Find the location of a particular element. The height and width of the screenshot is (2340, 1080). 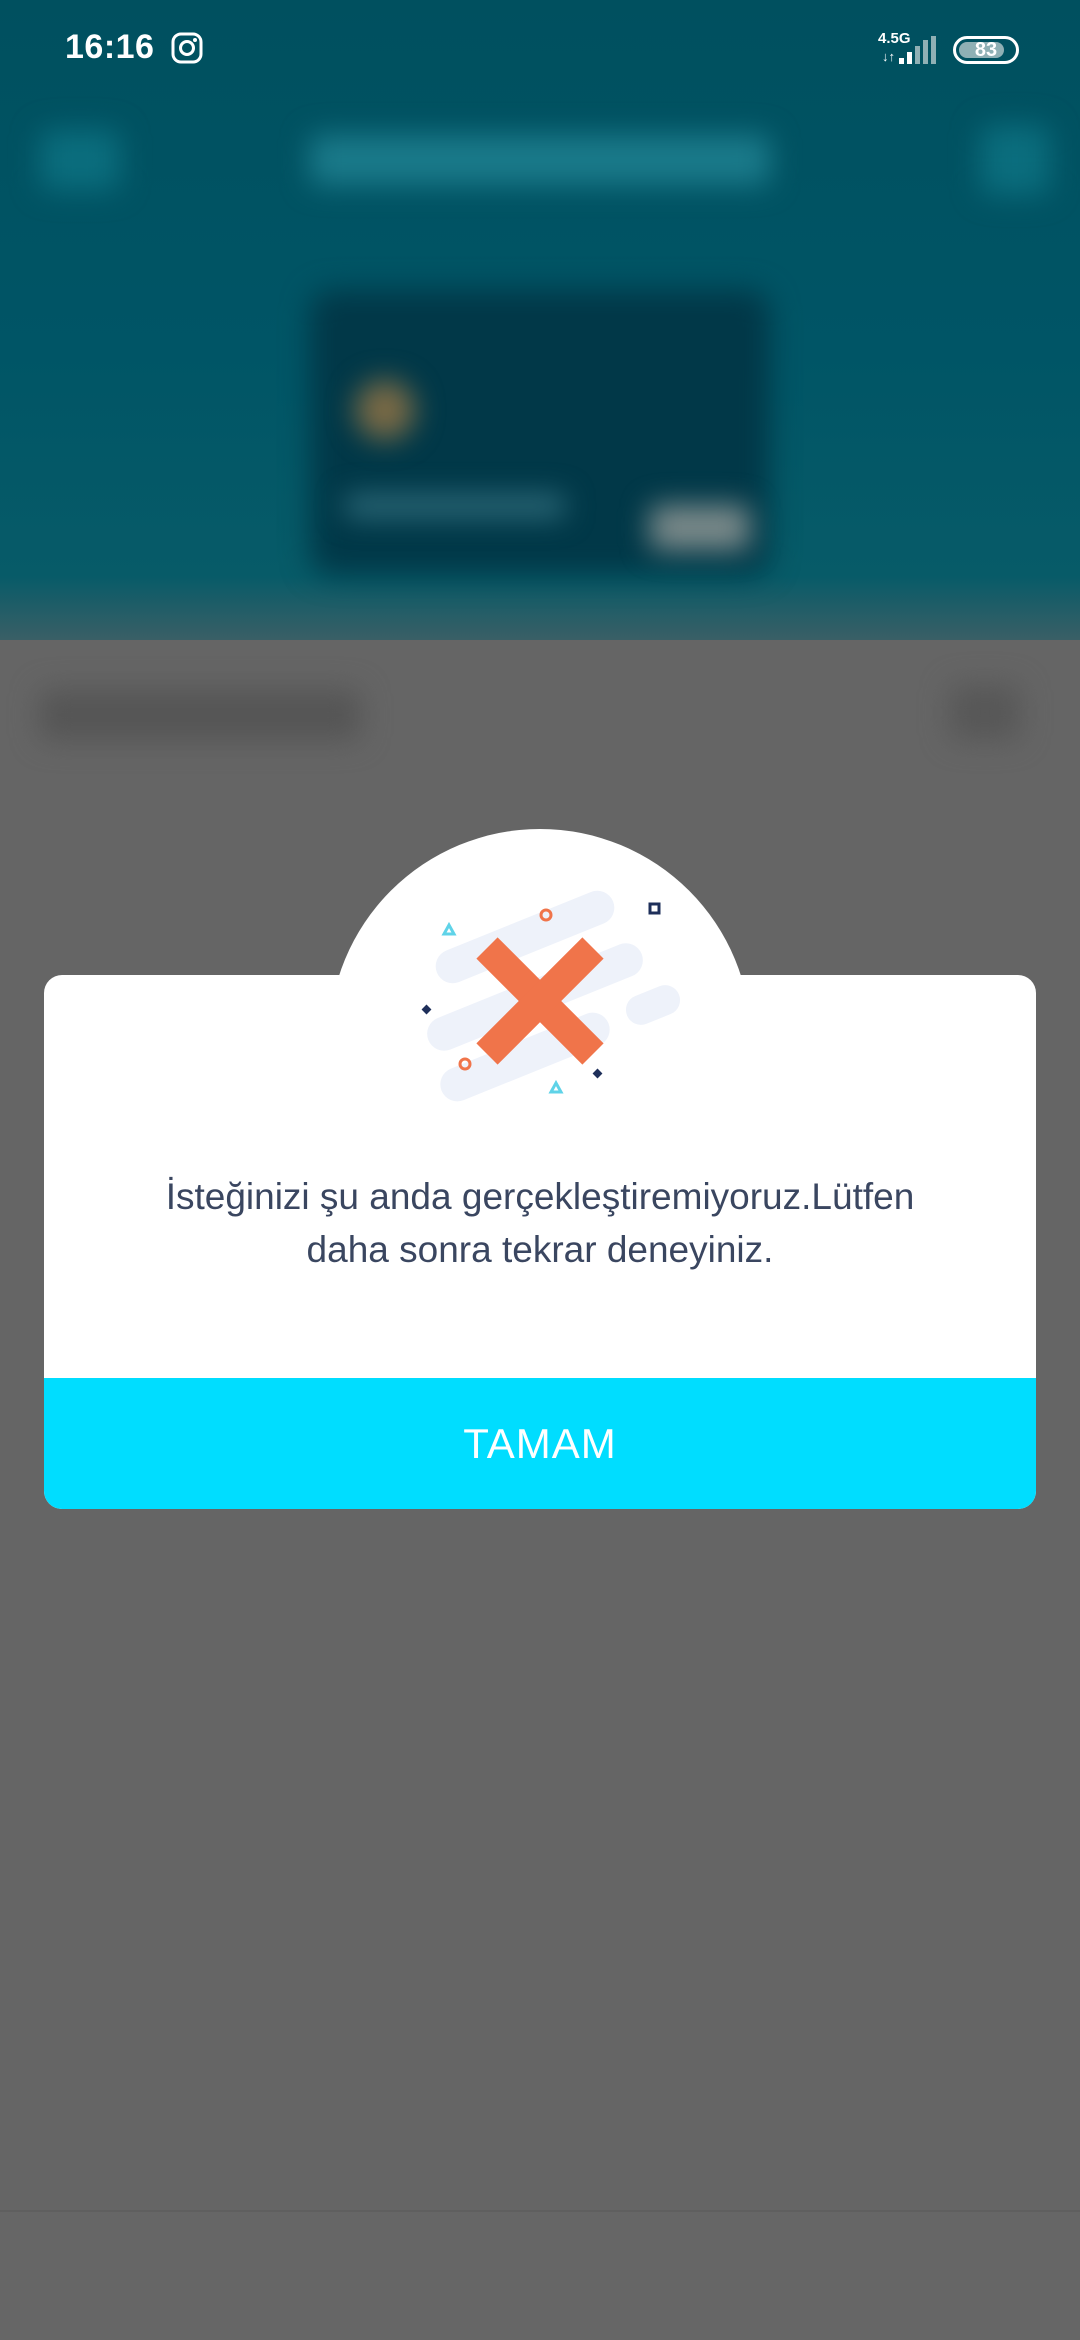

network-activity-icon: ↓↑ is located at coordinates (888, 56).